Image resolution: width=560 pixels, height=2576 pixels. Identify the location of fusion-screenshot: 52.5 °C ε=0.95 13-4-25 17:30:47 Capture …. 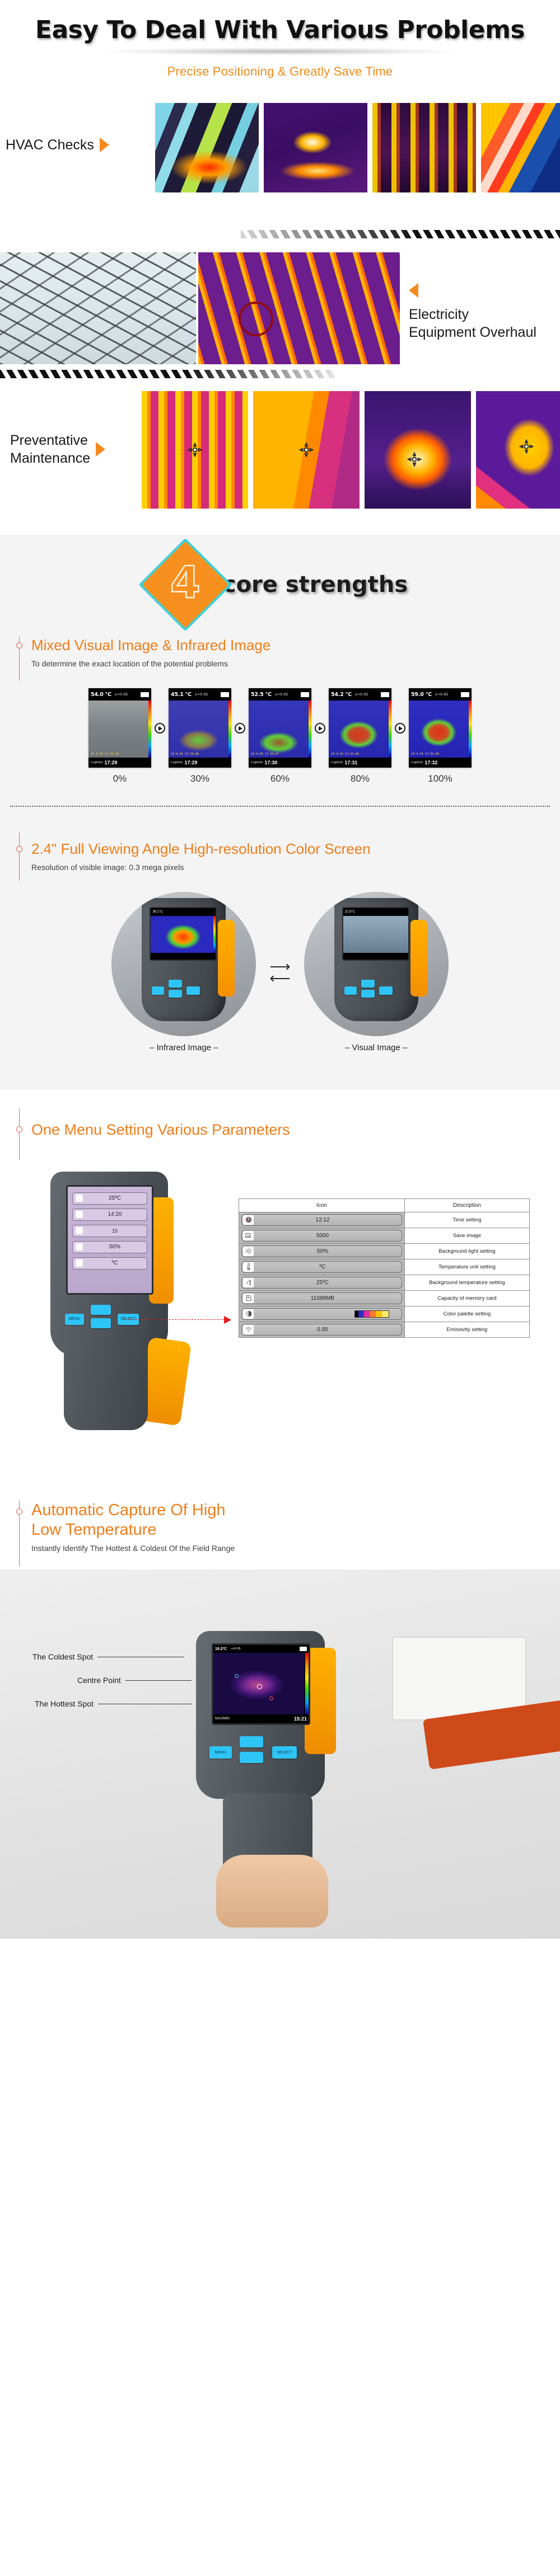
(280, 728).